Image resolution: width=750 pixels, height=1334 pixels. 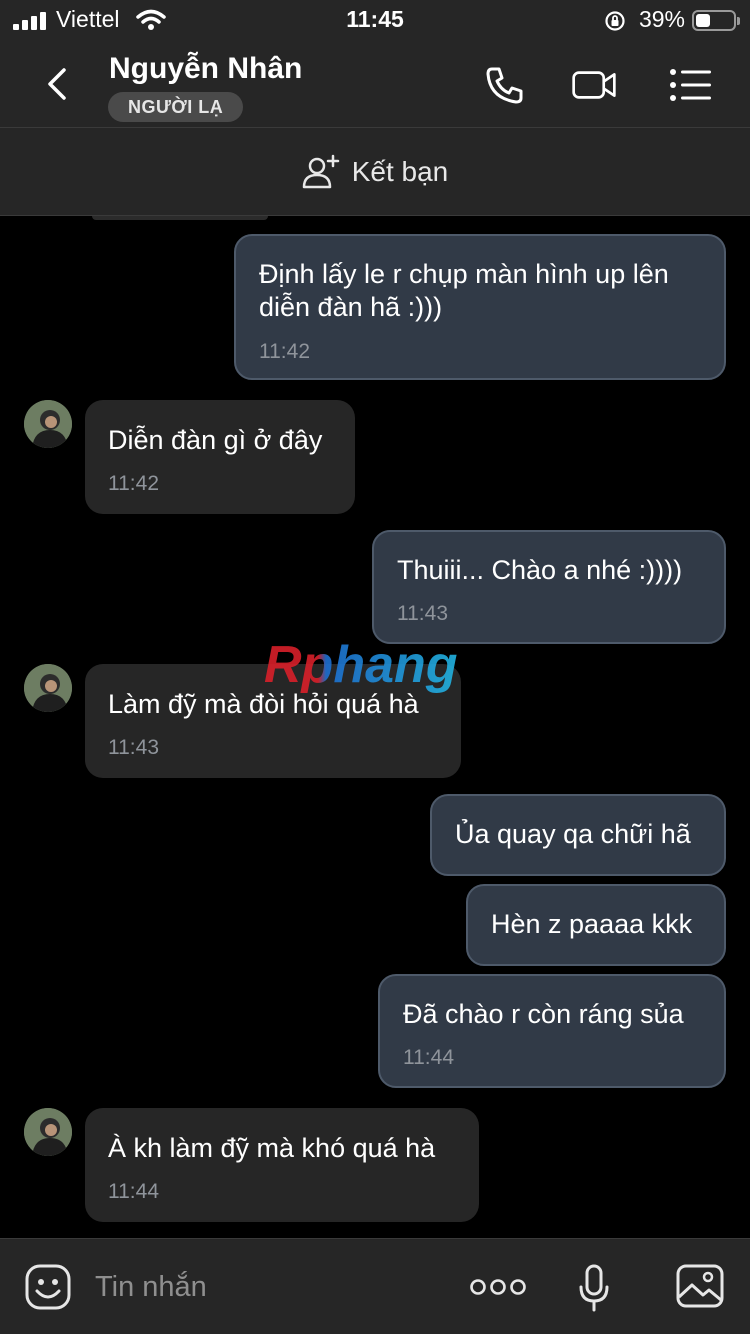 I want to click on message-text: Thuiii... Chào a nhé :)))), so click(x=540, y=570).